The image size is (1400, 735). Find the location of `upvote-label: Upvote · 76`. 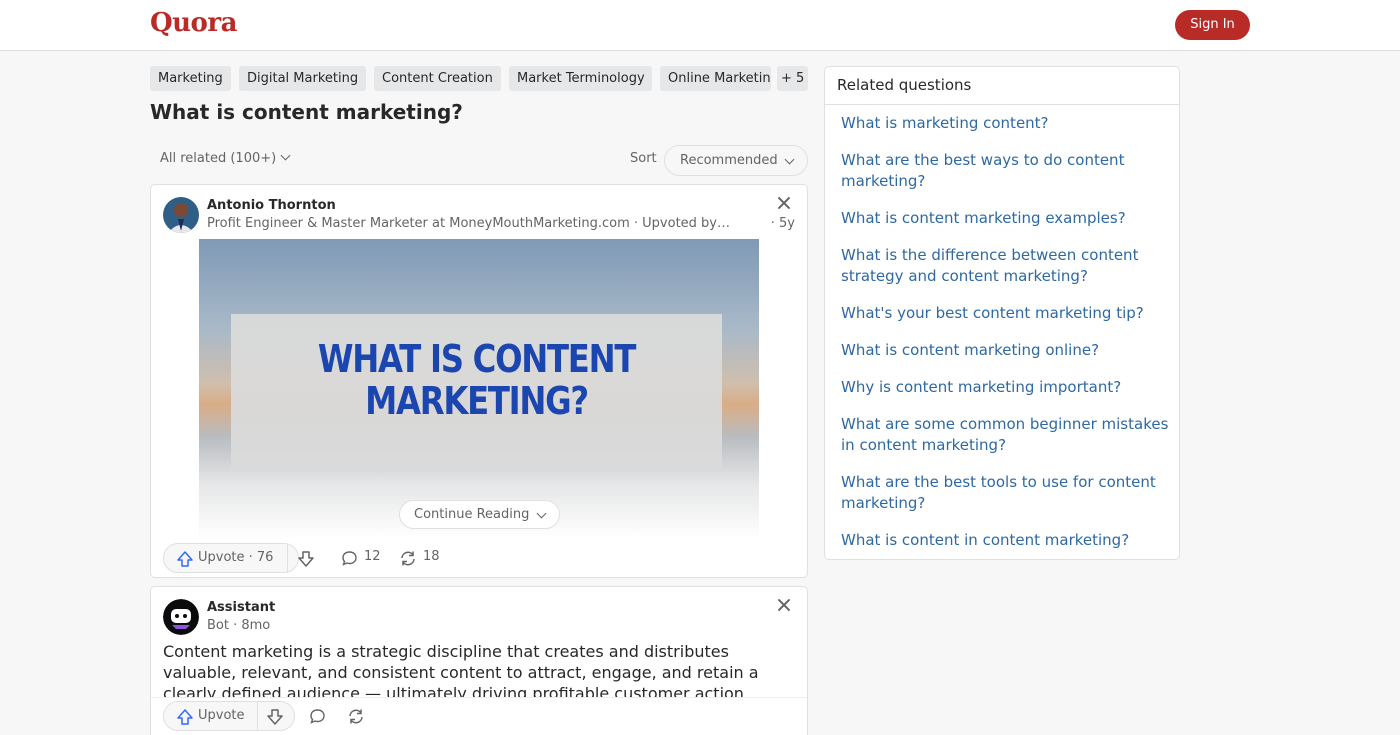

upvote-label: Upvote · 76 is located at coordinates (235, 557).